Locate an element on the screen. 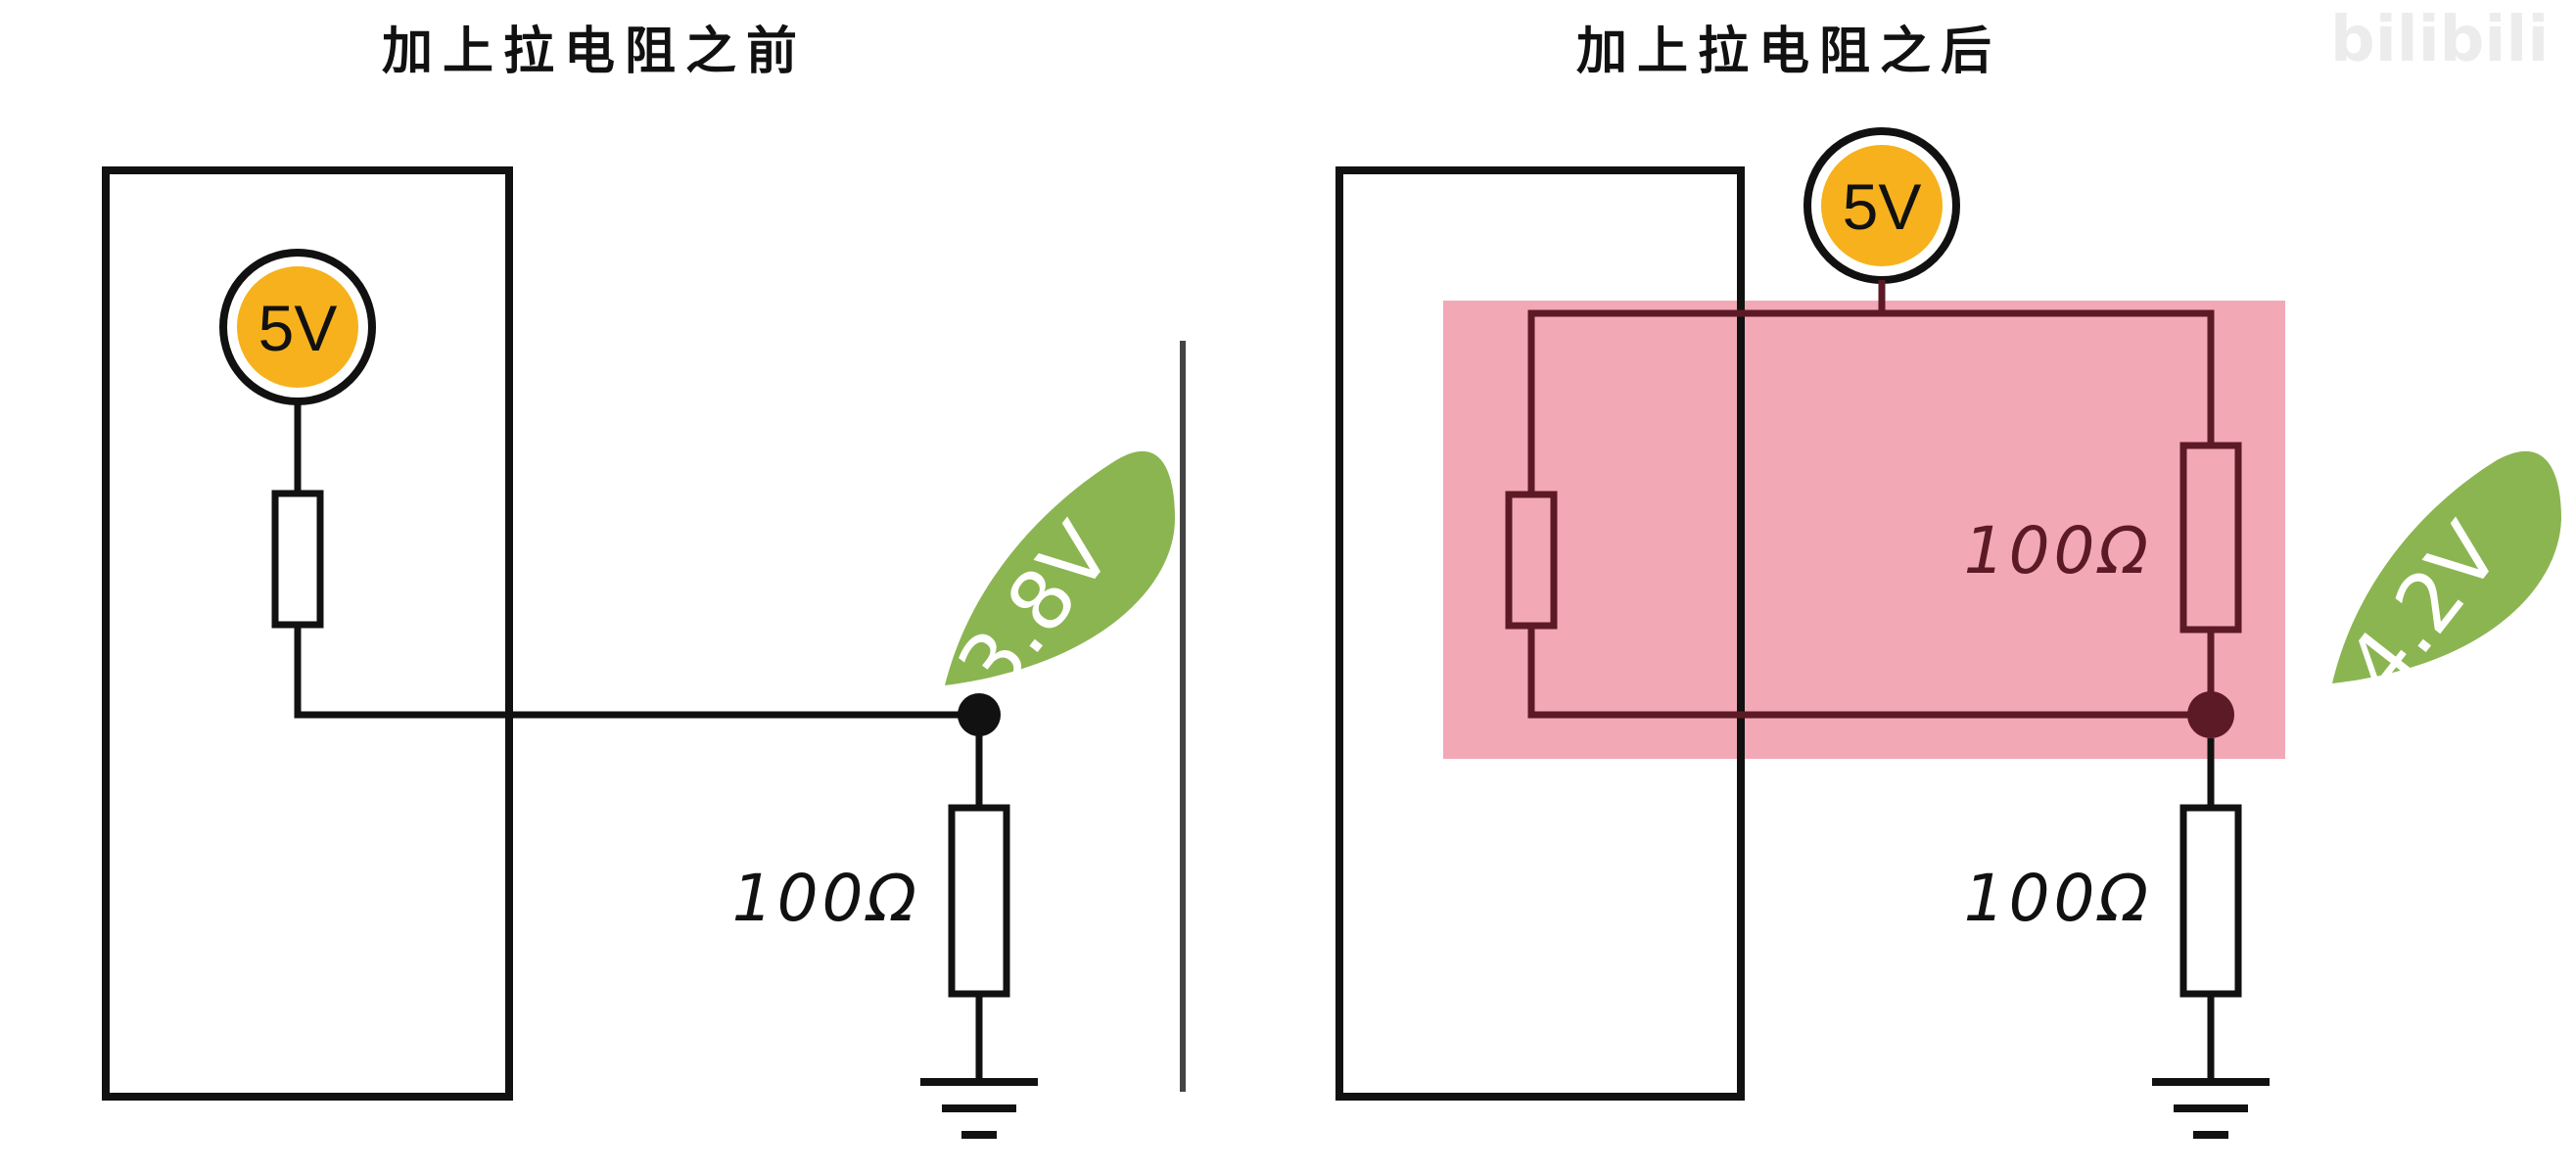 The image size is (2576, 1174). right-voltage-tag: 4.2V is located at coordinates (2444, 581).